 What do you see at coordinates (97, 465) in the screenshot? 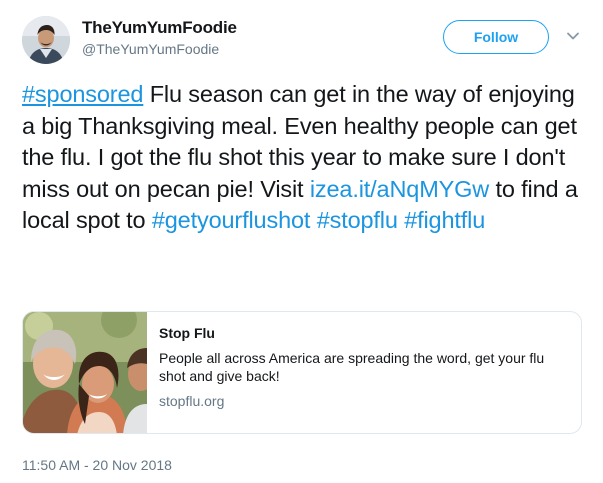
I see `tweet-timestamp: 11:50 AM - 20 Nov 2018` at bounding box center [97, 465].